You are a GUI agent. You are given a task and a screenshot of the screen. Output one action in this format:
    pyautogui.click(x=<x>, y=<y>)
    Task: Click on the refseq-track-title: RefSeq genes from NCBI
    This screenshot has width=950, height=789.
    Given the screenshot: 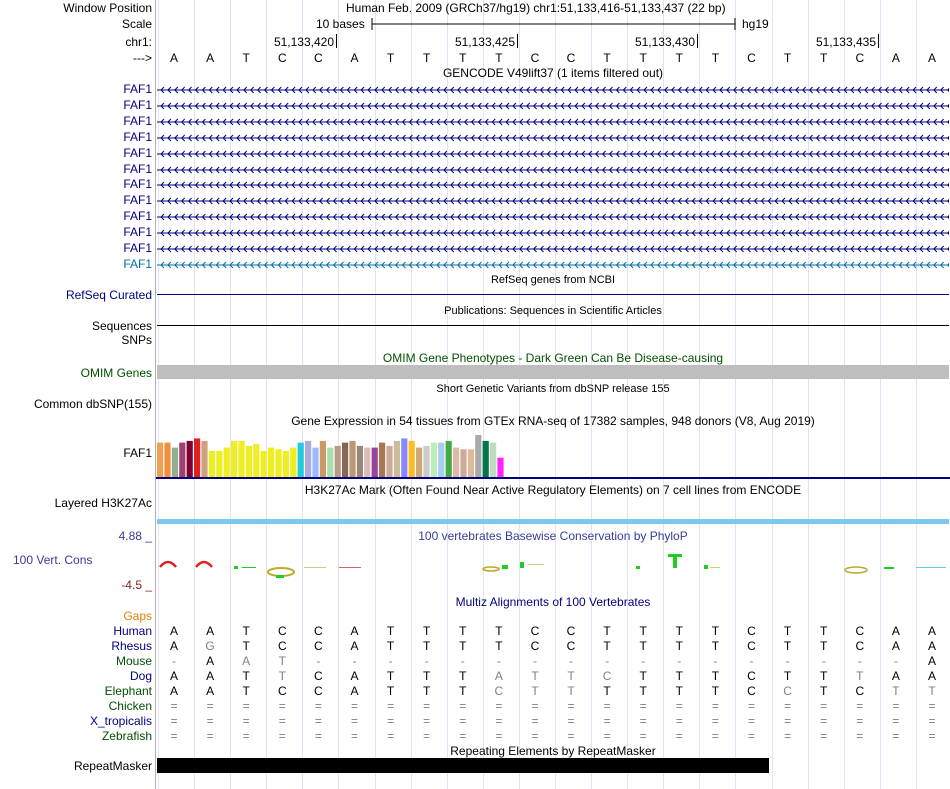 What is the action you would take?
    pyautogui.click(x=553, y=280)
    